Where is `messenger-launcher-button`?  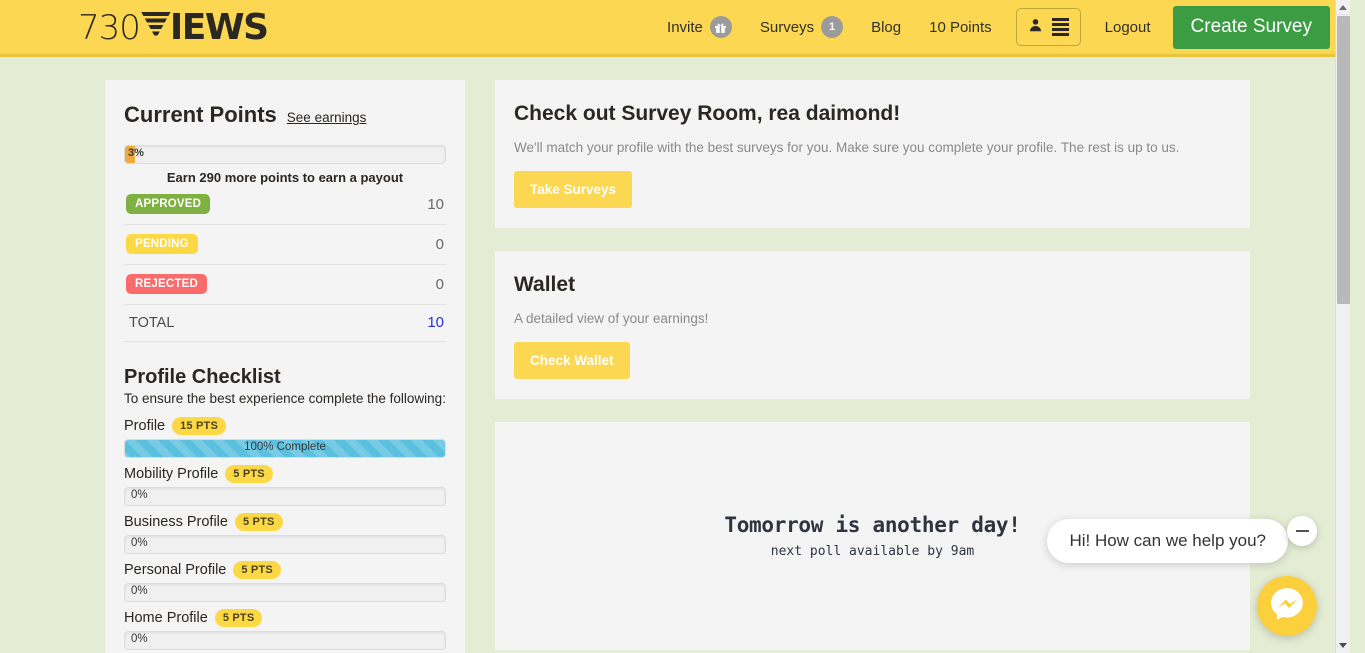 messenger-launcher-button is located at coordinates (1287, 606).